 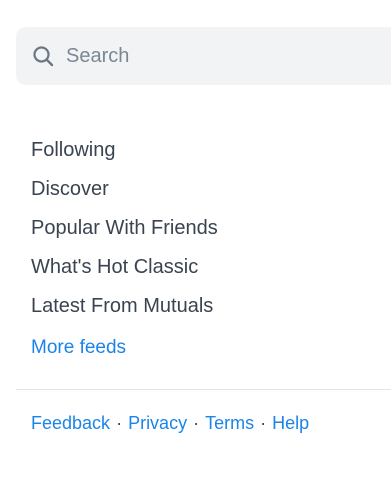 I want to click on search-bar, so click(x=203, y=56).